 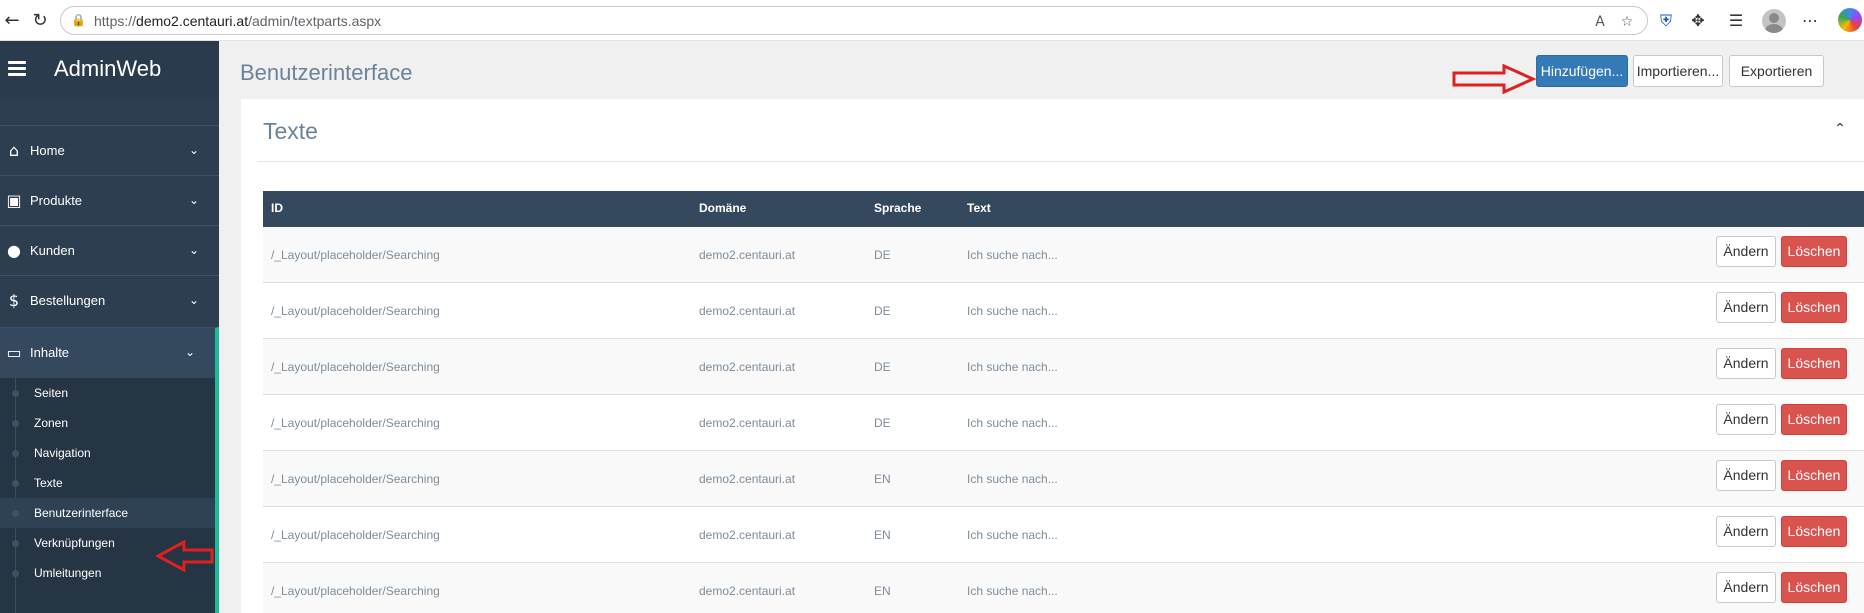 What do you see at coordinates (1063, 209) in the screenshot?
I see `table-header: ID Domäne Sprache Text` at bounding box center [1063, 209].